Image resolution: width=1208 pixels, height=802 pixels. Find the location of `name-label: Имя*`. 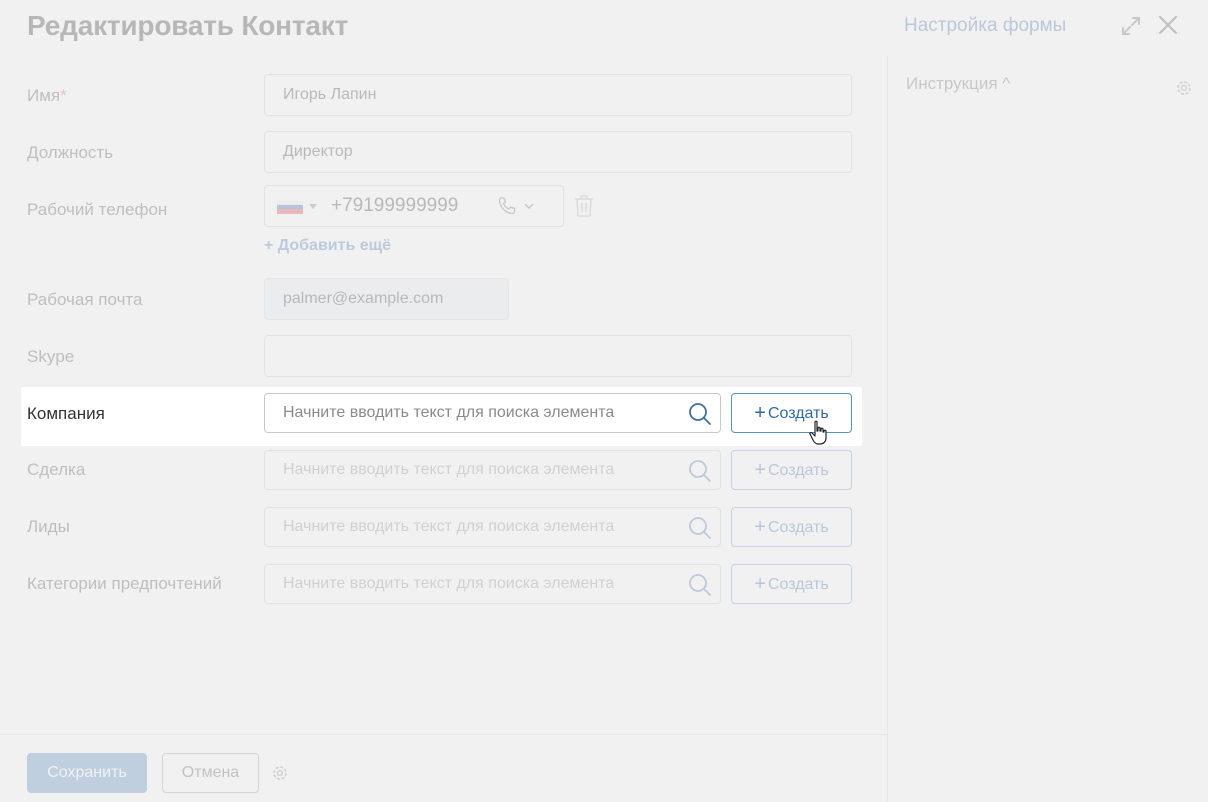

name-label: Имя* is located at coordinates (47, 96).